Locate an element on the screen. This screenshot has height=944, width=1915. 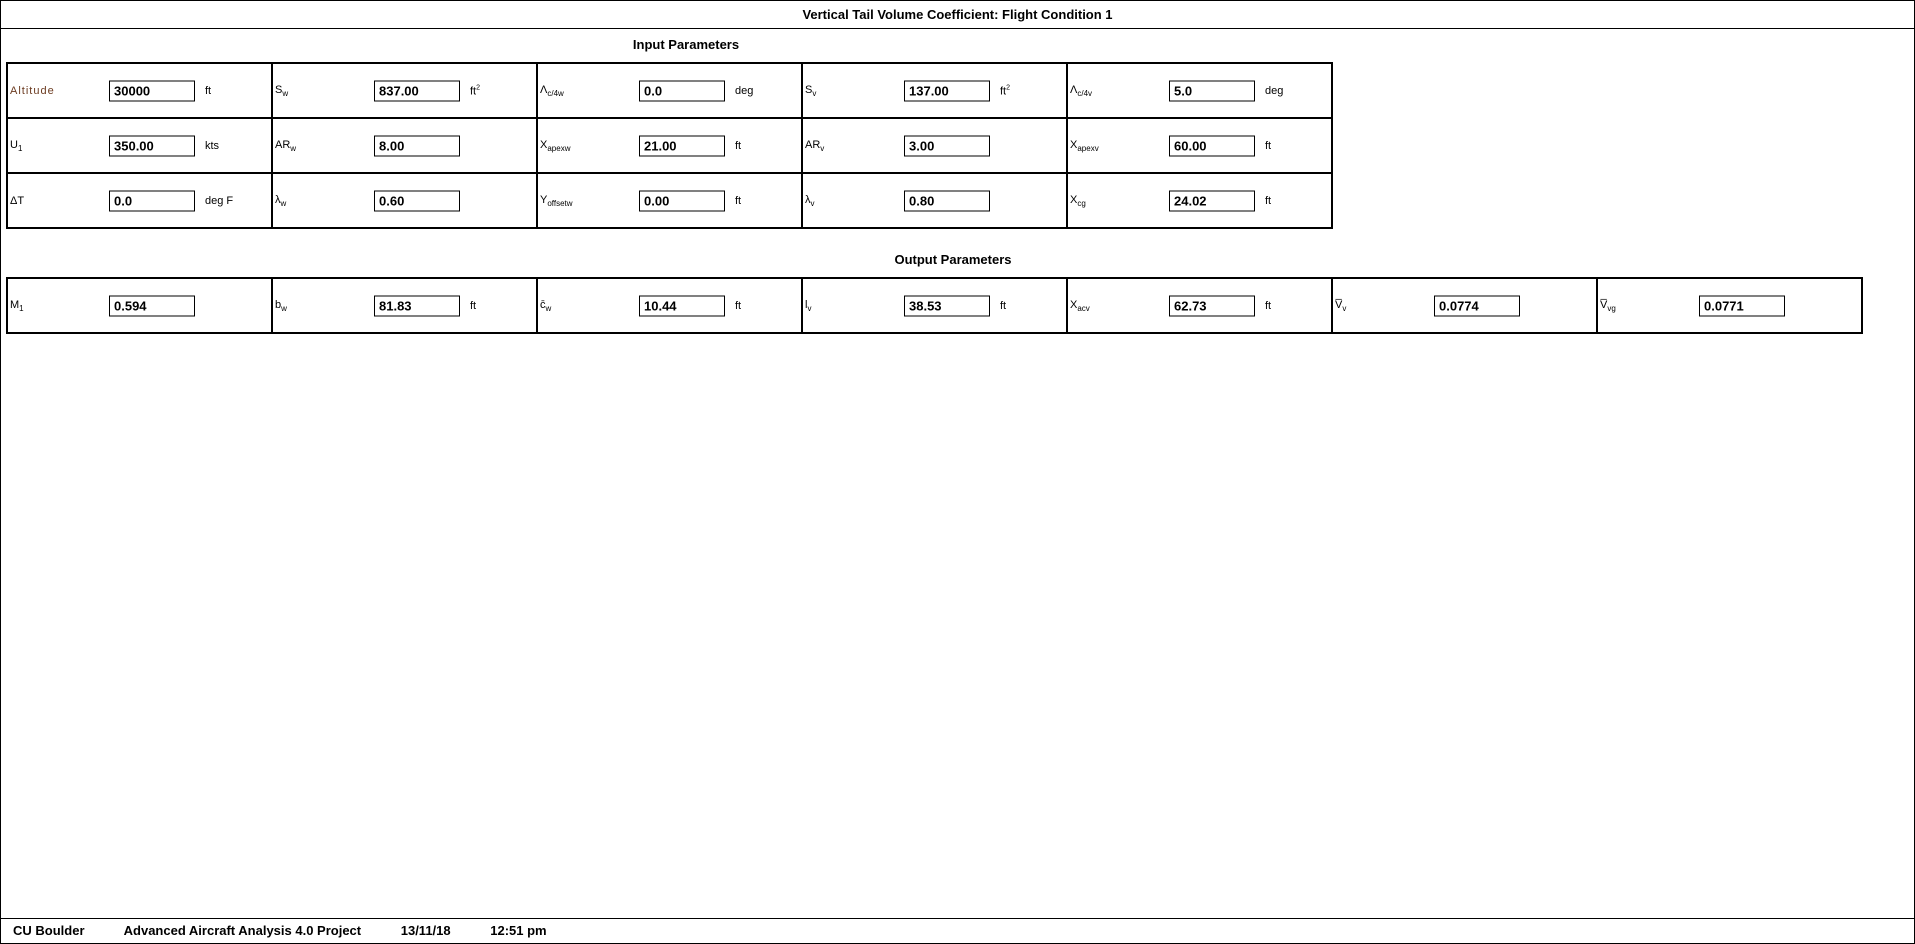
output-parameters-grid: M1 bw ft c̄w ft lv ft Xacv ft V̅v V̅vg is located at coordinates (934, 305).